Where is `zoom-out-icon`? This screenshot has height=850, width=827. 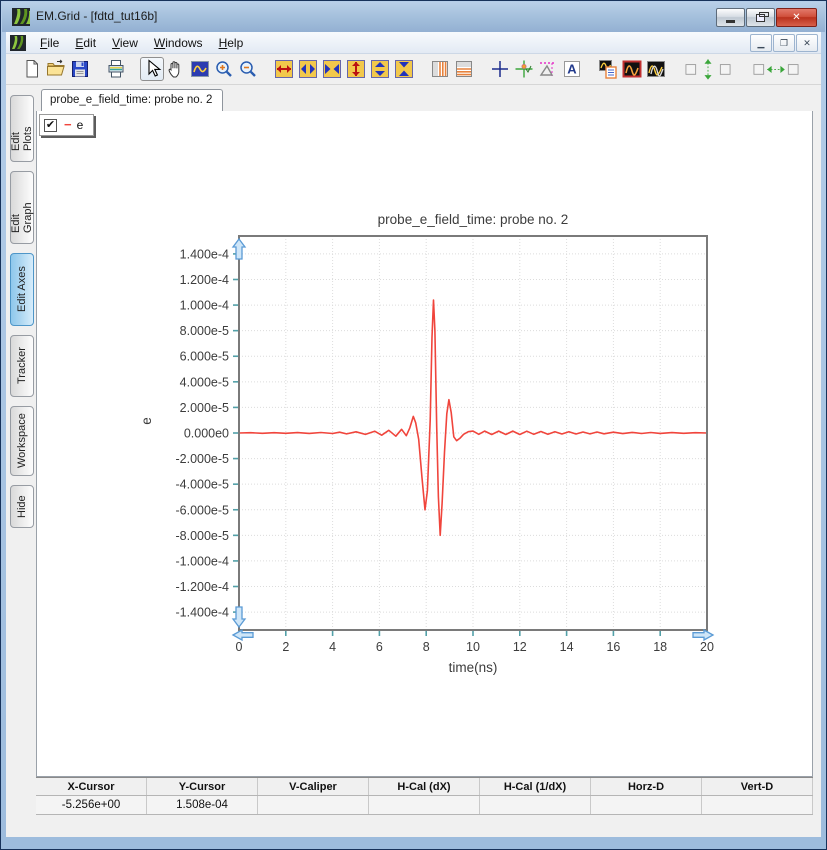
zoom-out-icon is located at coordinates (248, 69).